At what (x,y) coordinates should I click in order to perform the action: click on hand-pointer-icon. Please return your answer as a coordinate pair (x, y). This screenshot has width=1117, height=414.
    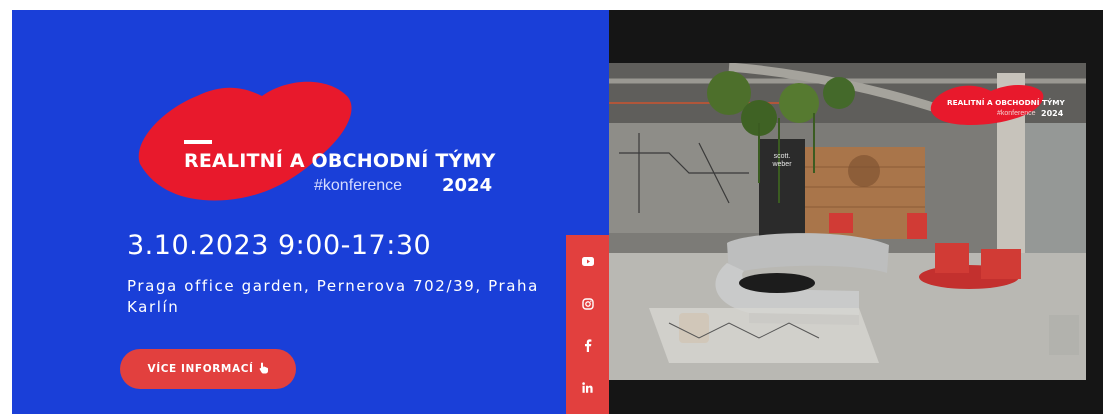
    Looking at the image, I should click on (264, 369).